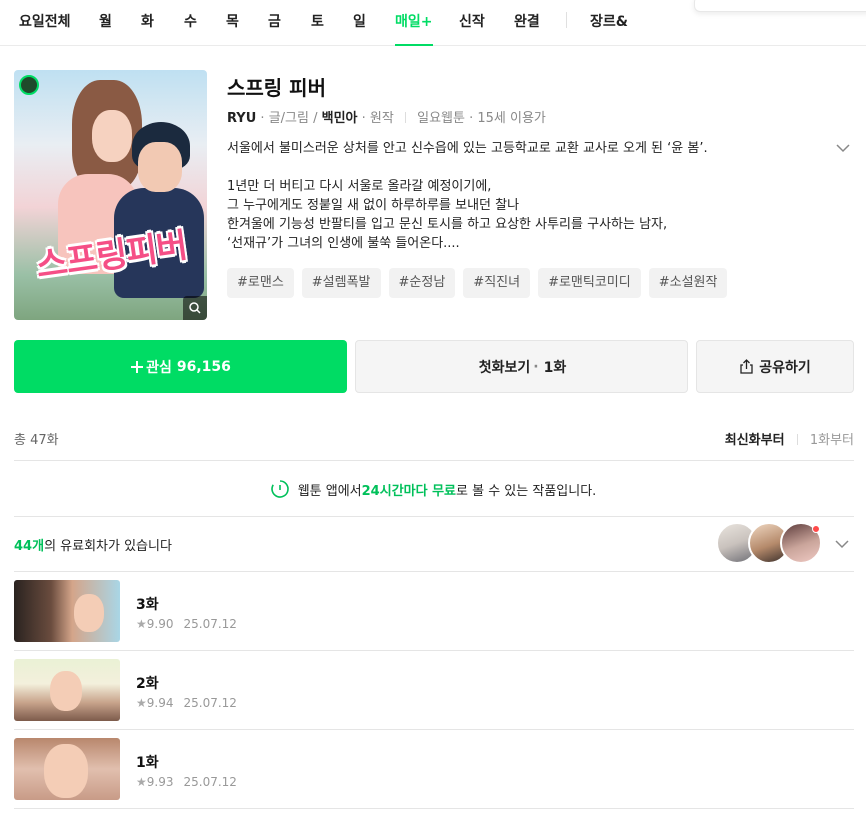 The image size is (866, 817). What do you see at coordinates (780, 6) in the screenshot?
I see `dropdown-panel` at bounding box center [780, 6].